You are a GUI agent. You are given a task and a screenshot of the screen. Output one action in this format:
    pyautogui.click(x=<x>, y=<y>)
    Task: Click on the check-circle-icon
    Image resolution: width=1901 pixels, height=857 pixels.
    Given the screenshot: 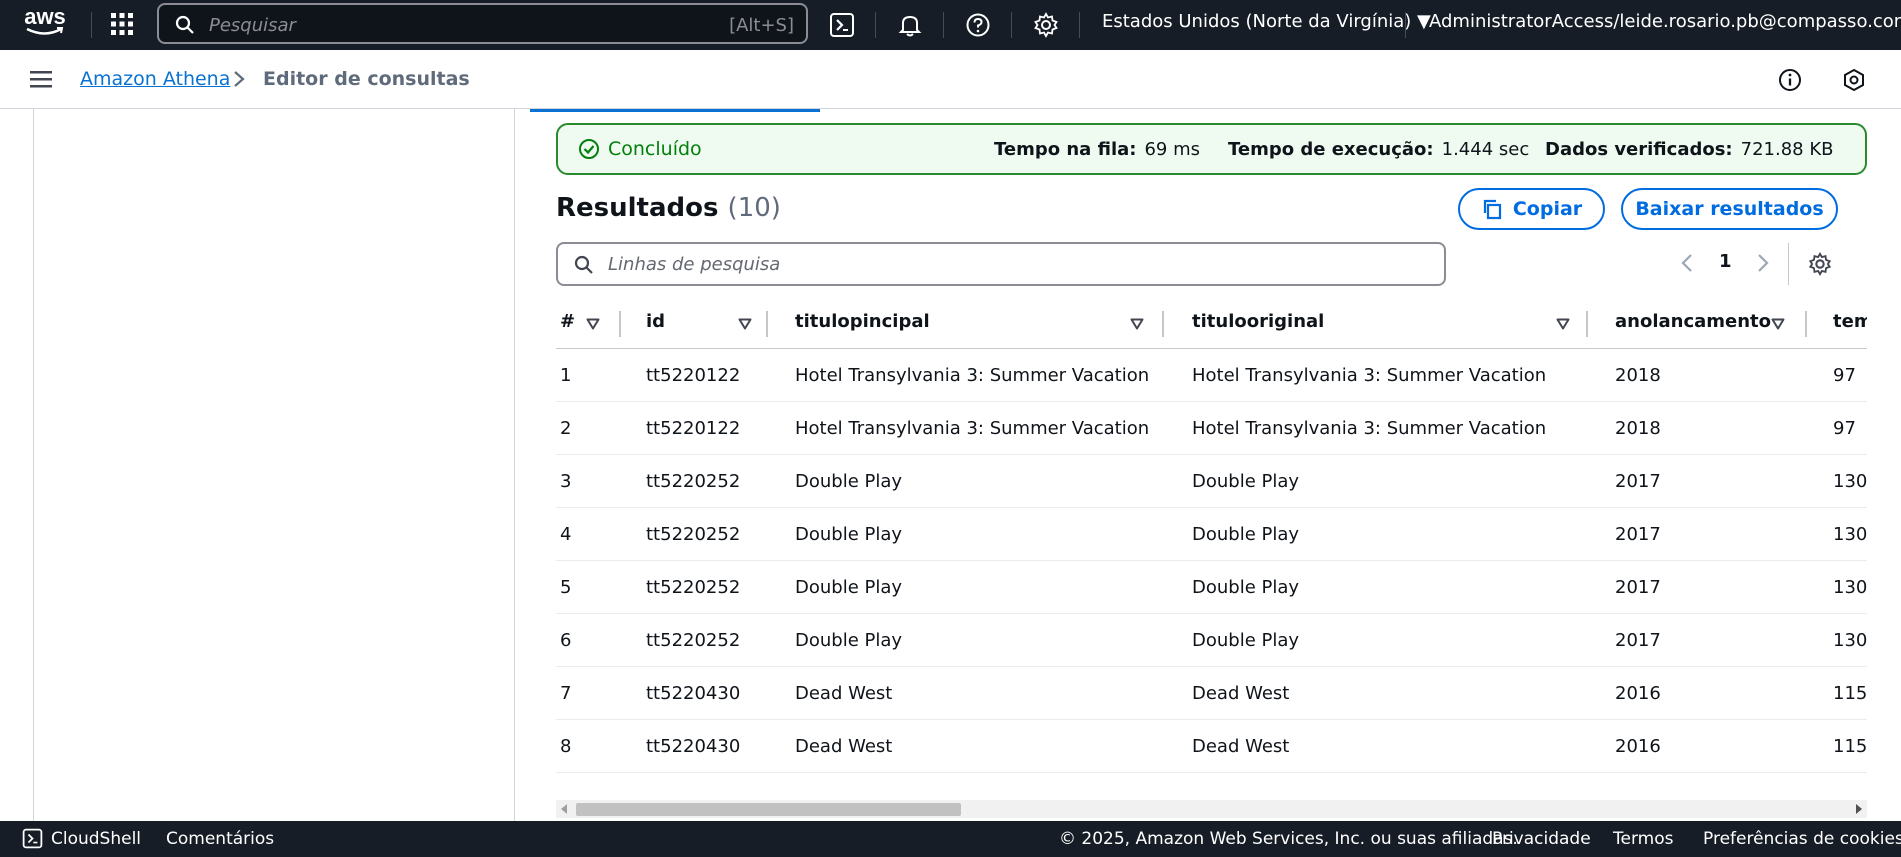 What is the action you would take?
    pyautogui.click(x=589, y=149)
    